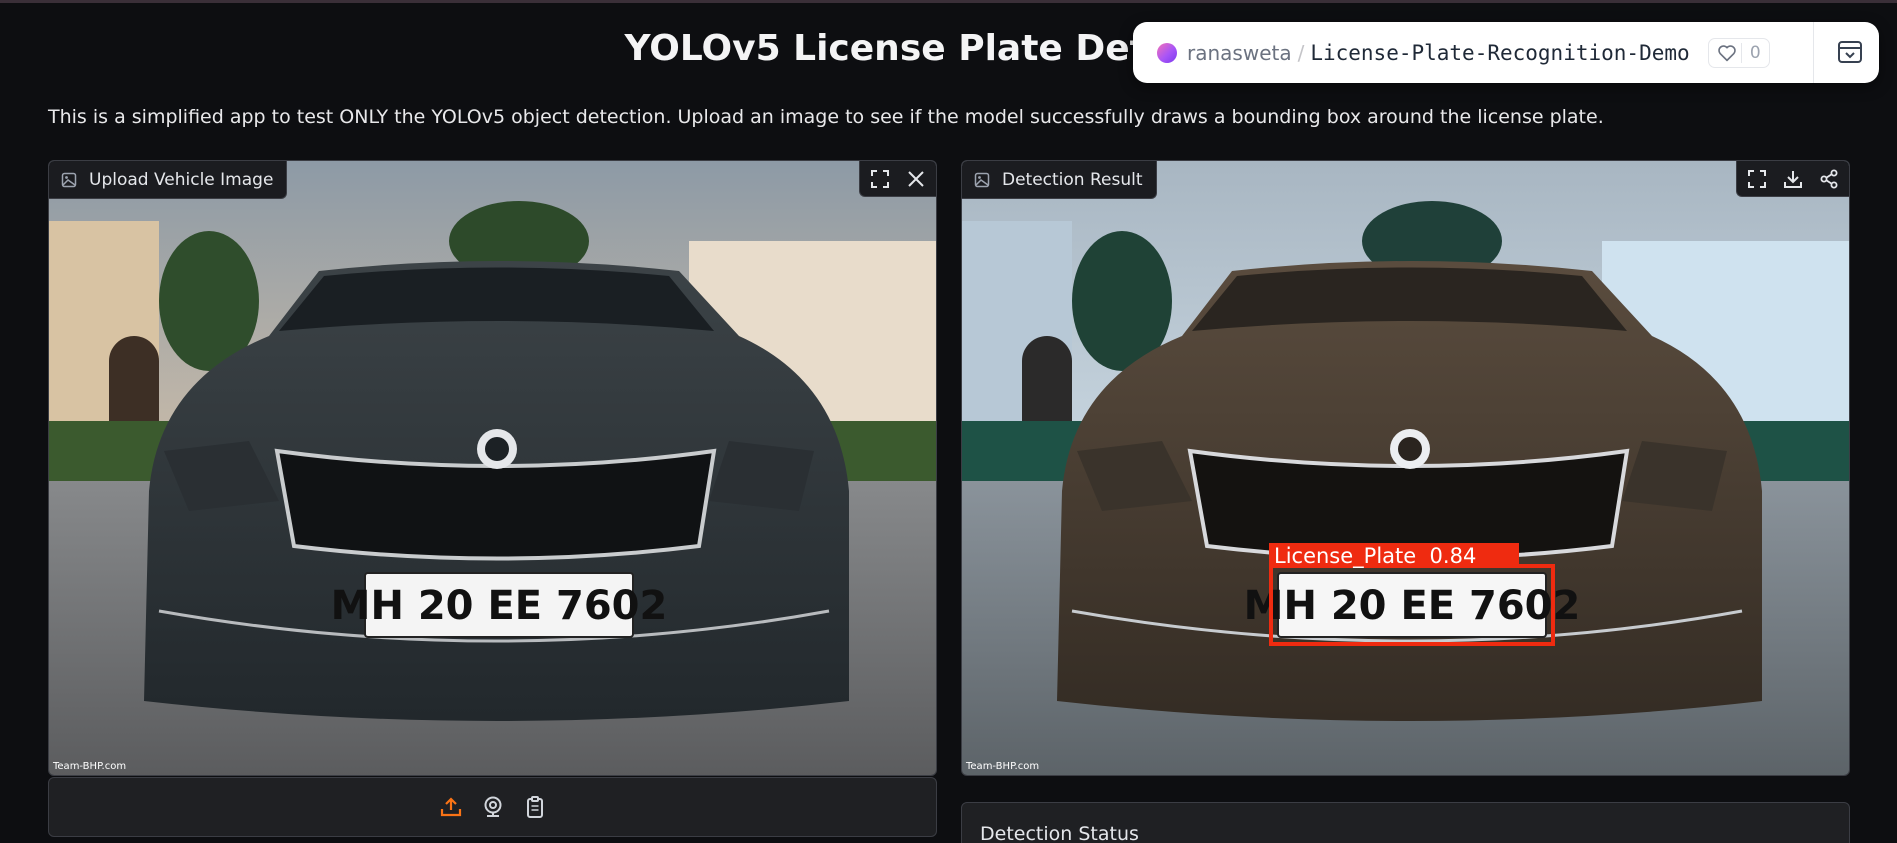 The width and height of the screenshot is (1897, 843). Describe the element at coordinates (1405, 822) in the screenshot. I see `detection-status-panel: Detection Status` at that location.